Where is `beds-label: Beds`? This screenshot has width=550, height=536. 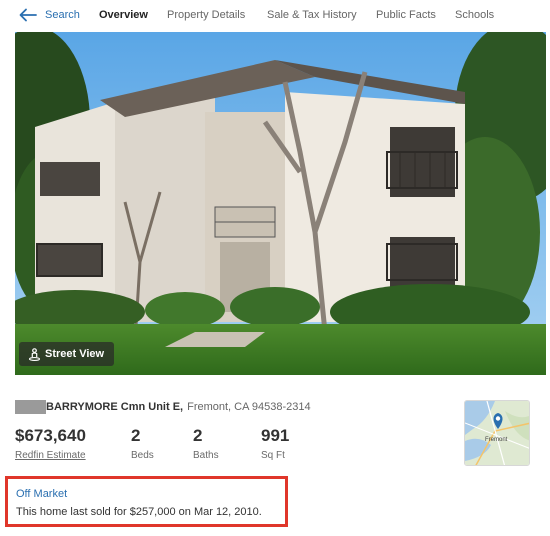 beds-label: Beds is located at coordinates (142, 455).